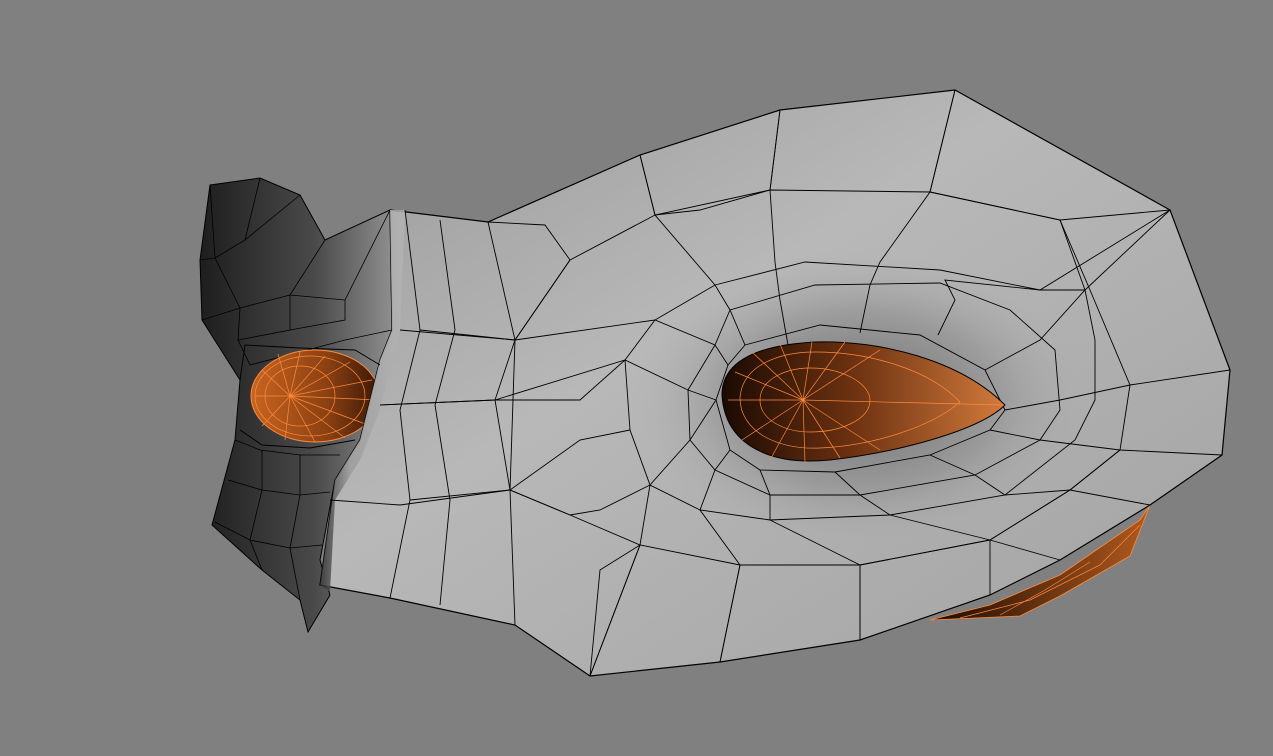 The width and height of the screenshot is (1273, 756). Describe the element at coordinates (315, 396) in the screenshot. I see `left-eyeball` at that location.